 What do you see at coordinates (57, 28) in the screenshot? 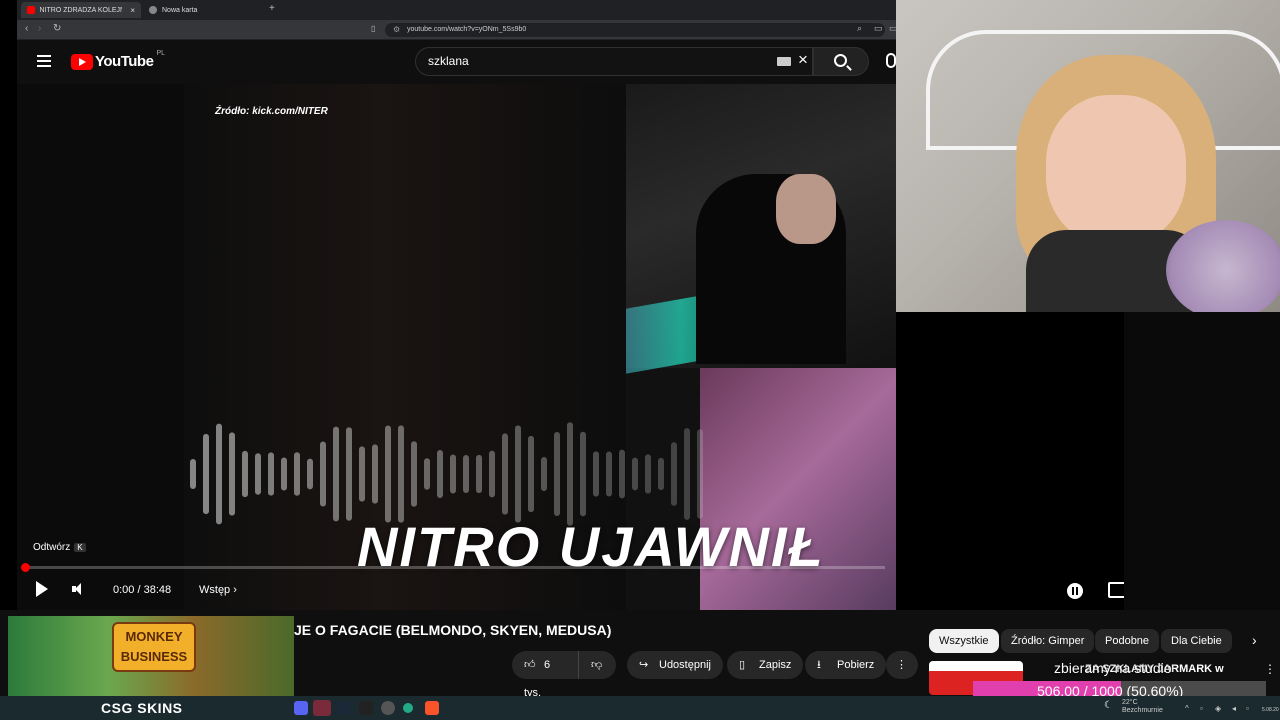
I see `reload-icon: ↻` at bounding box center [57, 28].